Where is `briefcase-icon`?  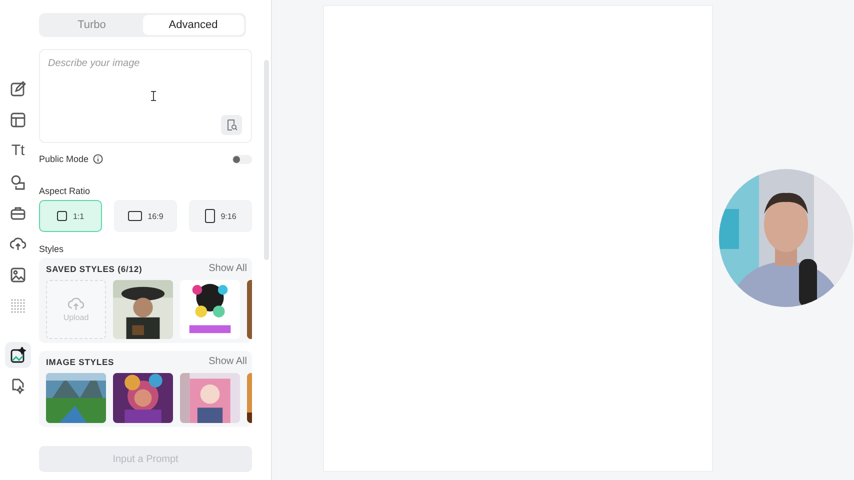 briefcase-icon is located at coordinates (18, 213).